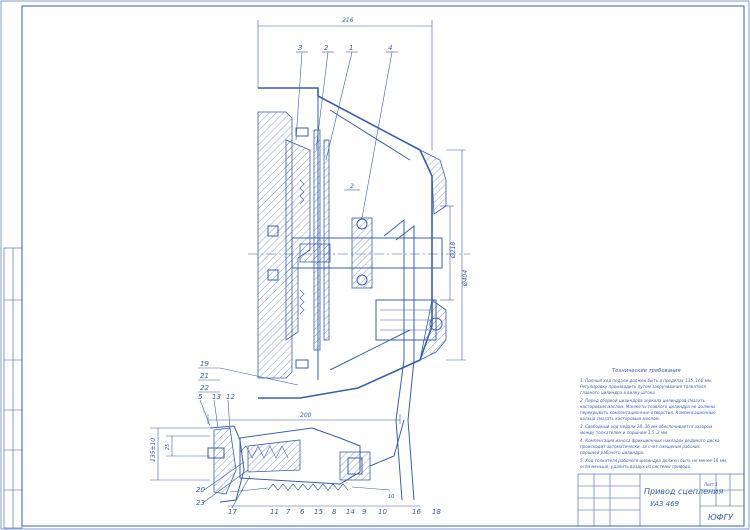 The image size is (750, 530). What do you see at coordinates (302, 512) in the screenshot?
I see `callout-6: 6` at bounding box center [302, 512].